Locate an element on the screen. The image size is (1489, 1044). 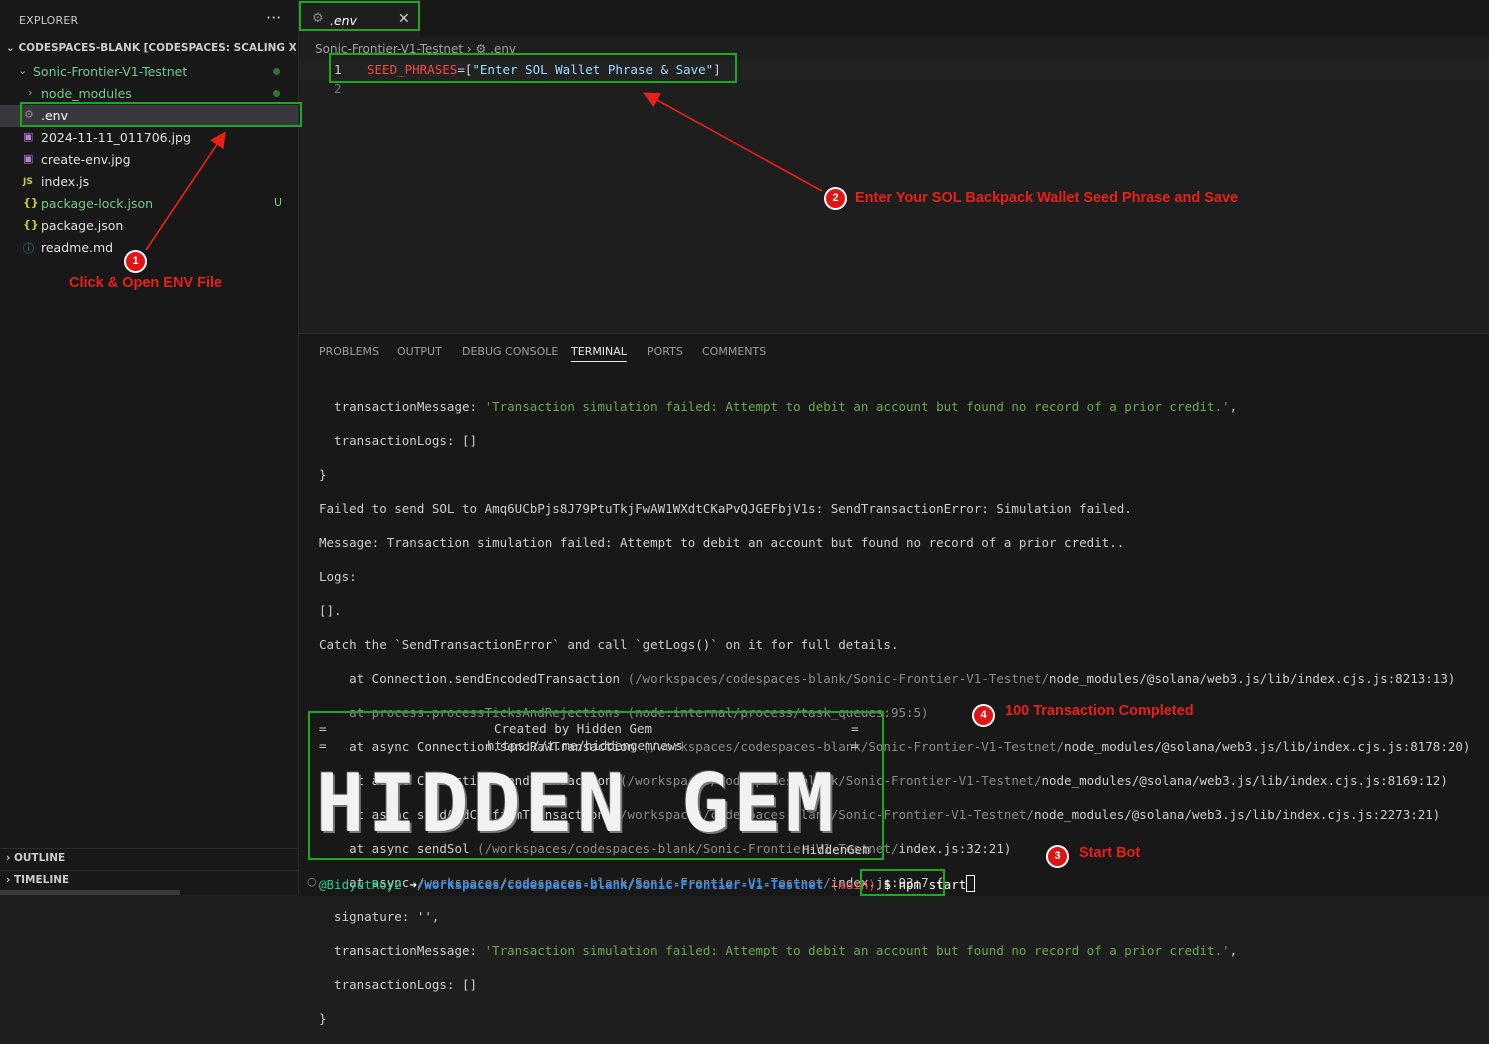
tab-problems: PROBLEMS is located at coordinates (349, 351).